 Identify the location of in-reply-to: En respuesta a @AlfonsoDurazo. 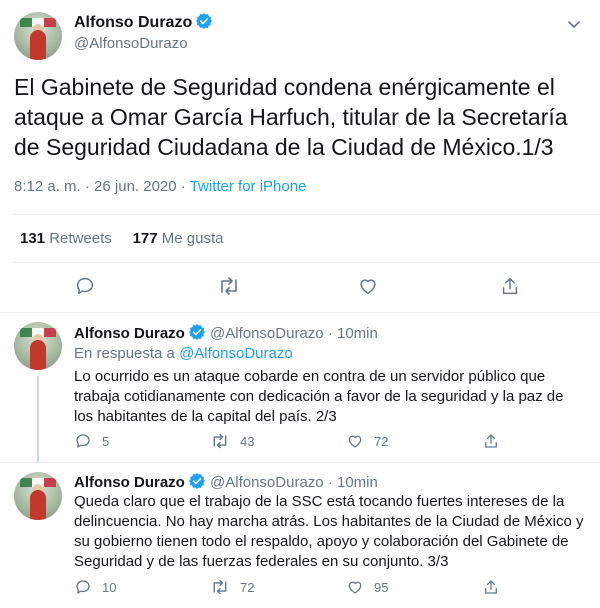
(183, 353).